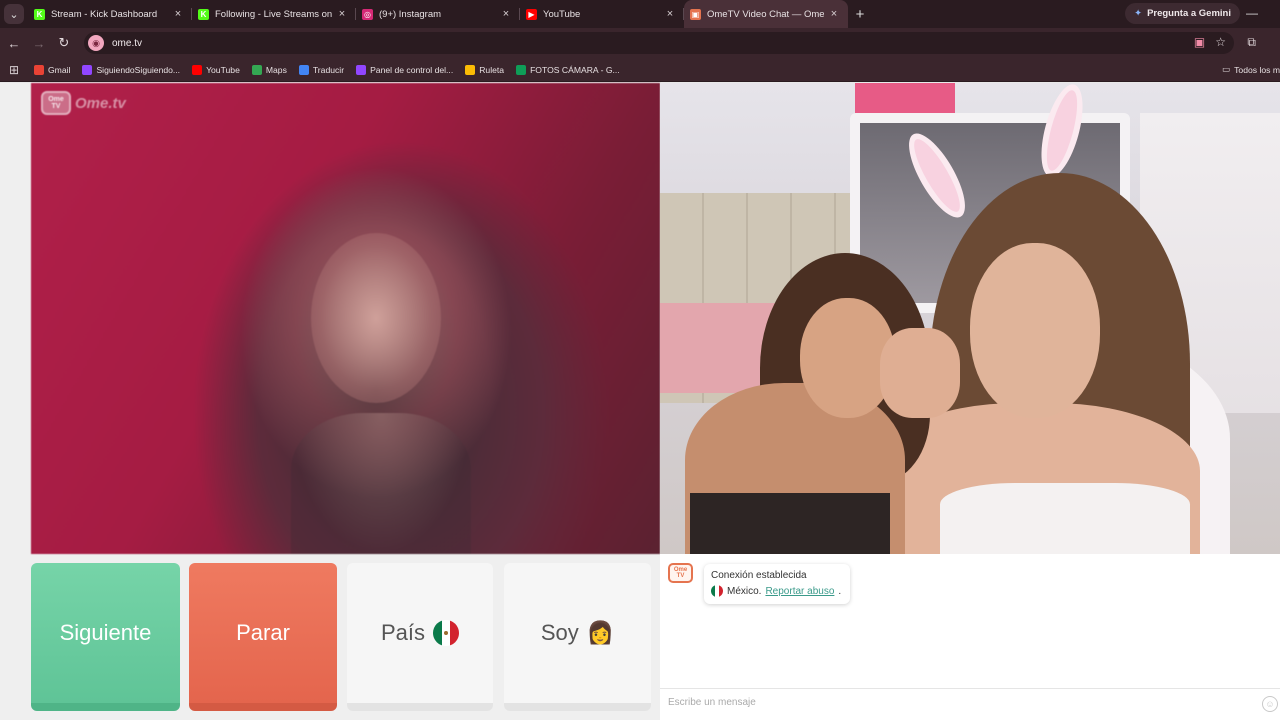 The height and width of the screenshot is (720, 1280). I want to click on video-blur-face, so click(376, 318).